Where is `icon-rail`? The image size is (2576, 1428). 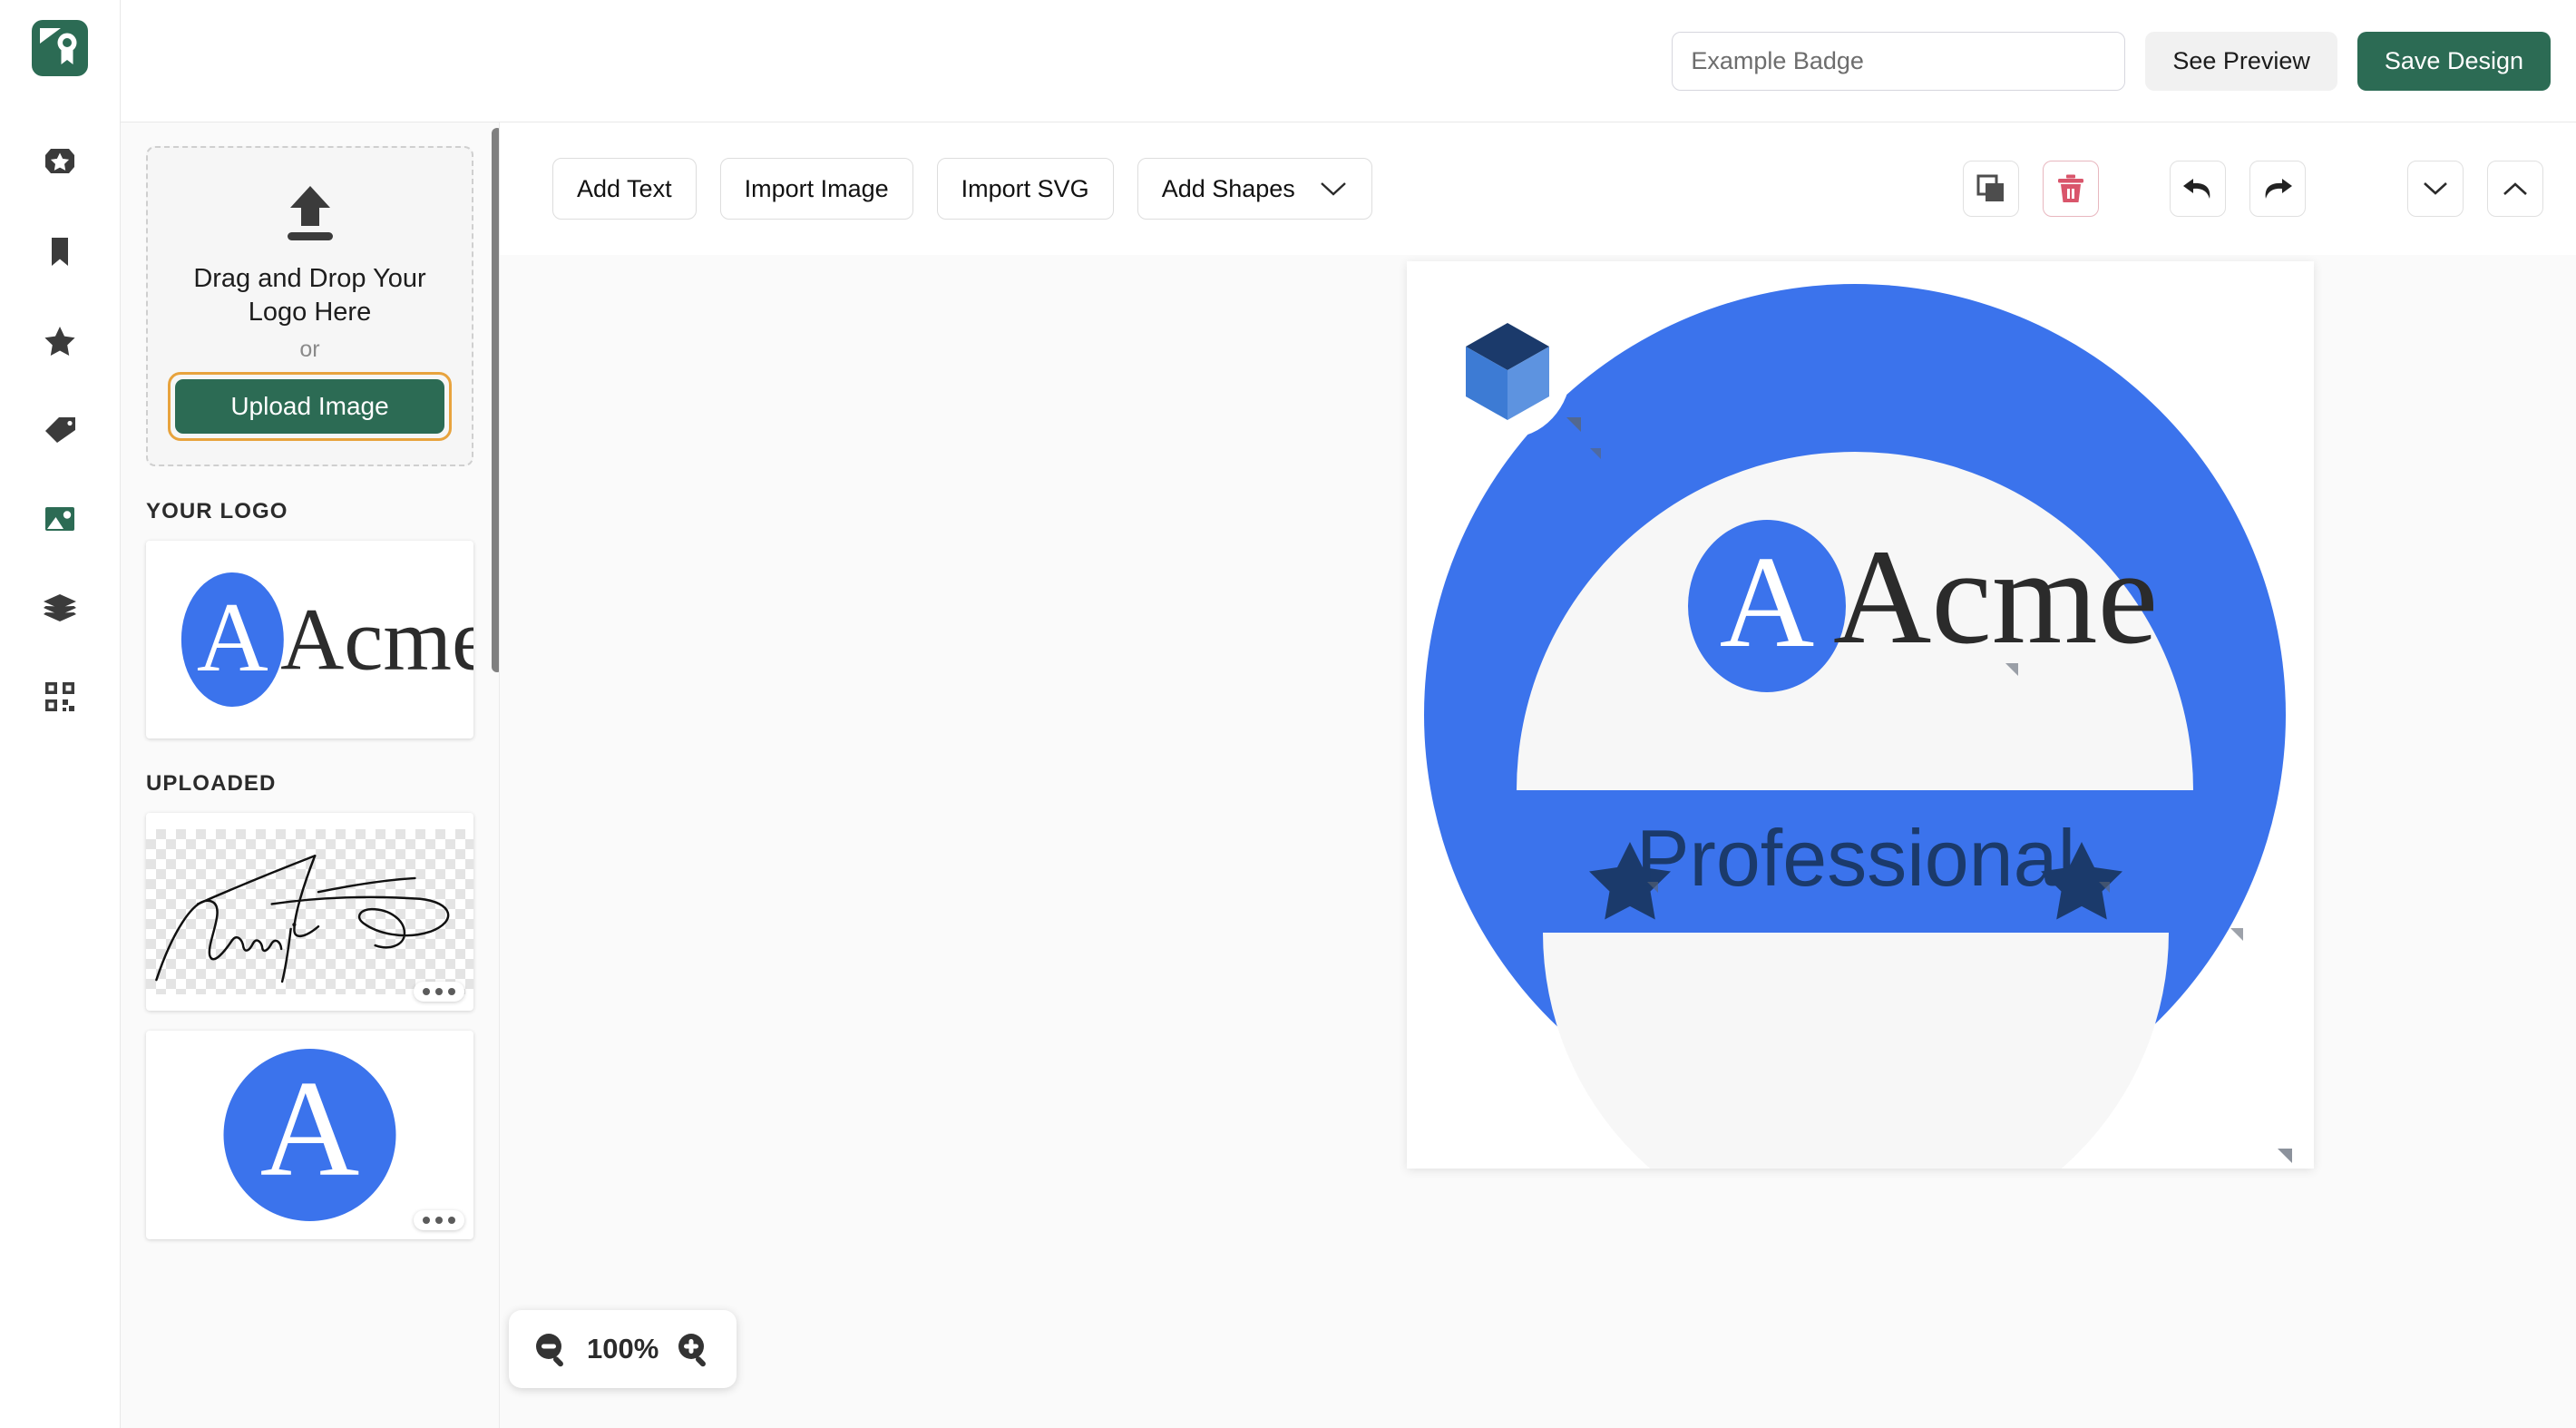
icon-rail is located at coordinates (60, 714).